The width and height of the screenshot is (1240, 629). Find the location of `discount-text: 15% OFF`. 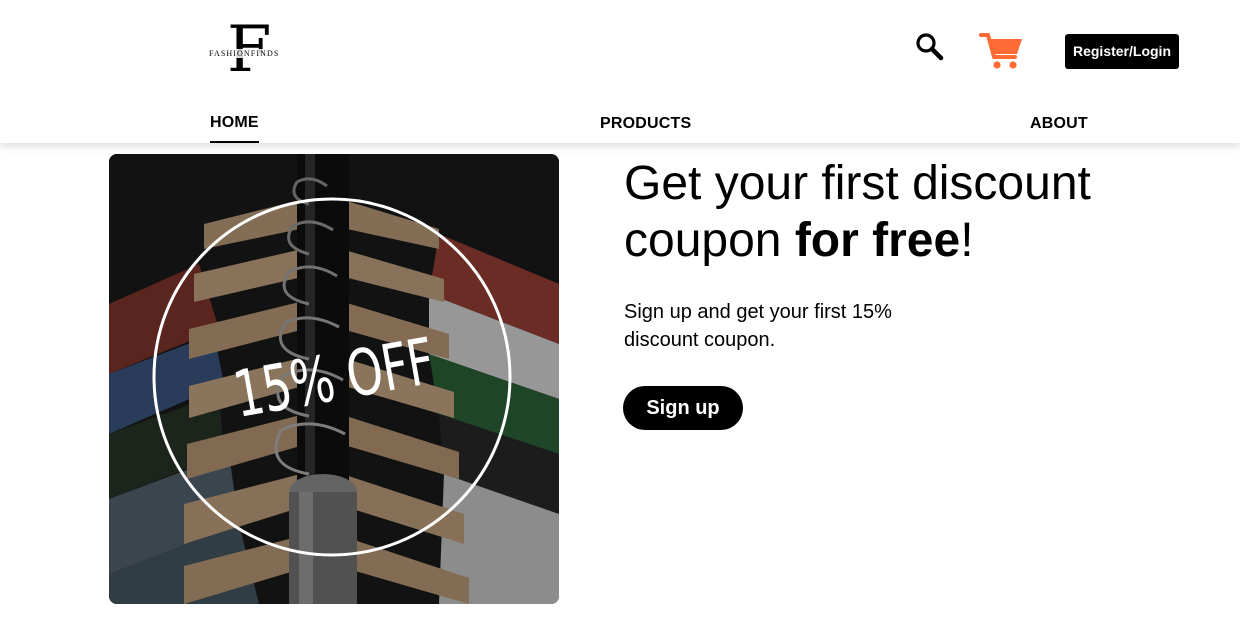

discount-text: 15% OFF is located at coordinates (334, 379).